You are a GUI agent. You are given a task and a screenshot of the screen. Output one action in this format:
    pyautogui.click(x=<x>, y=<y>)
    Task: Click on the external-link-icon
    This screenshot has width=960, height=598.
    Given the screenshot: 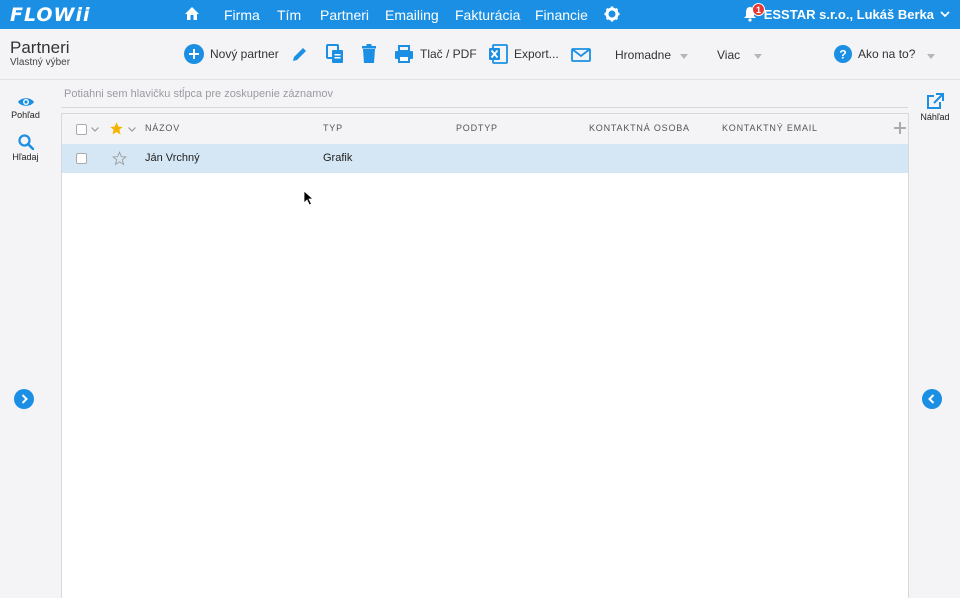 What is the action you would take?
    pyautogui.click(x=935, y=101)
    